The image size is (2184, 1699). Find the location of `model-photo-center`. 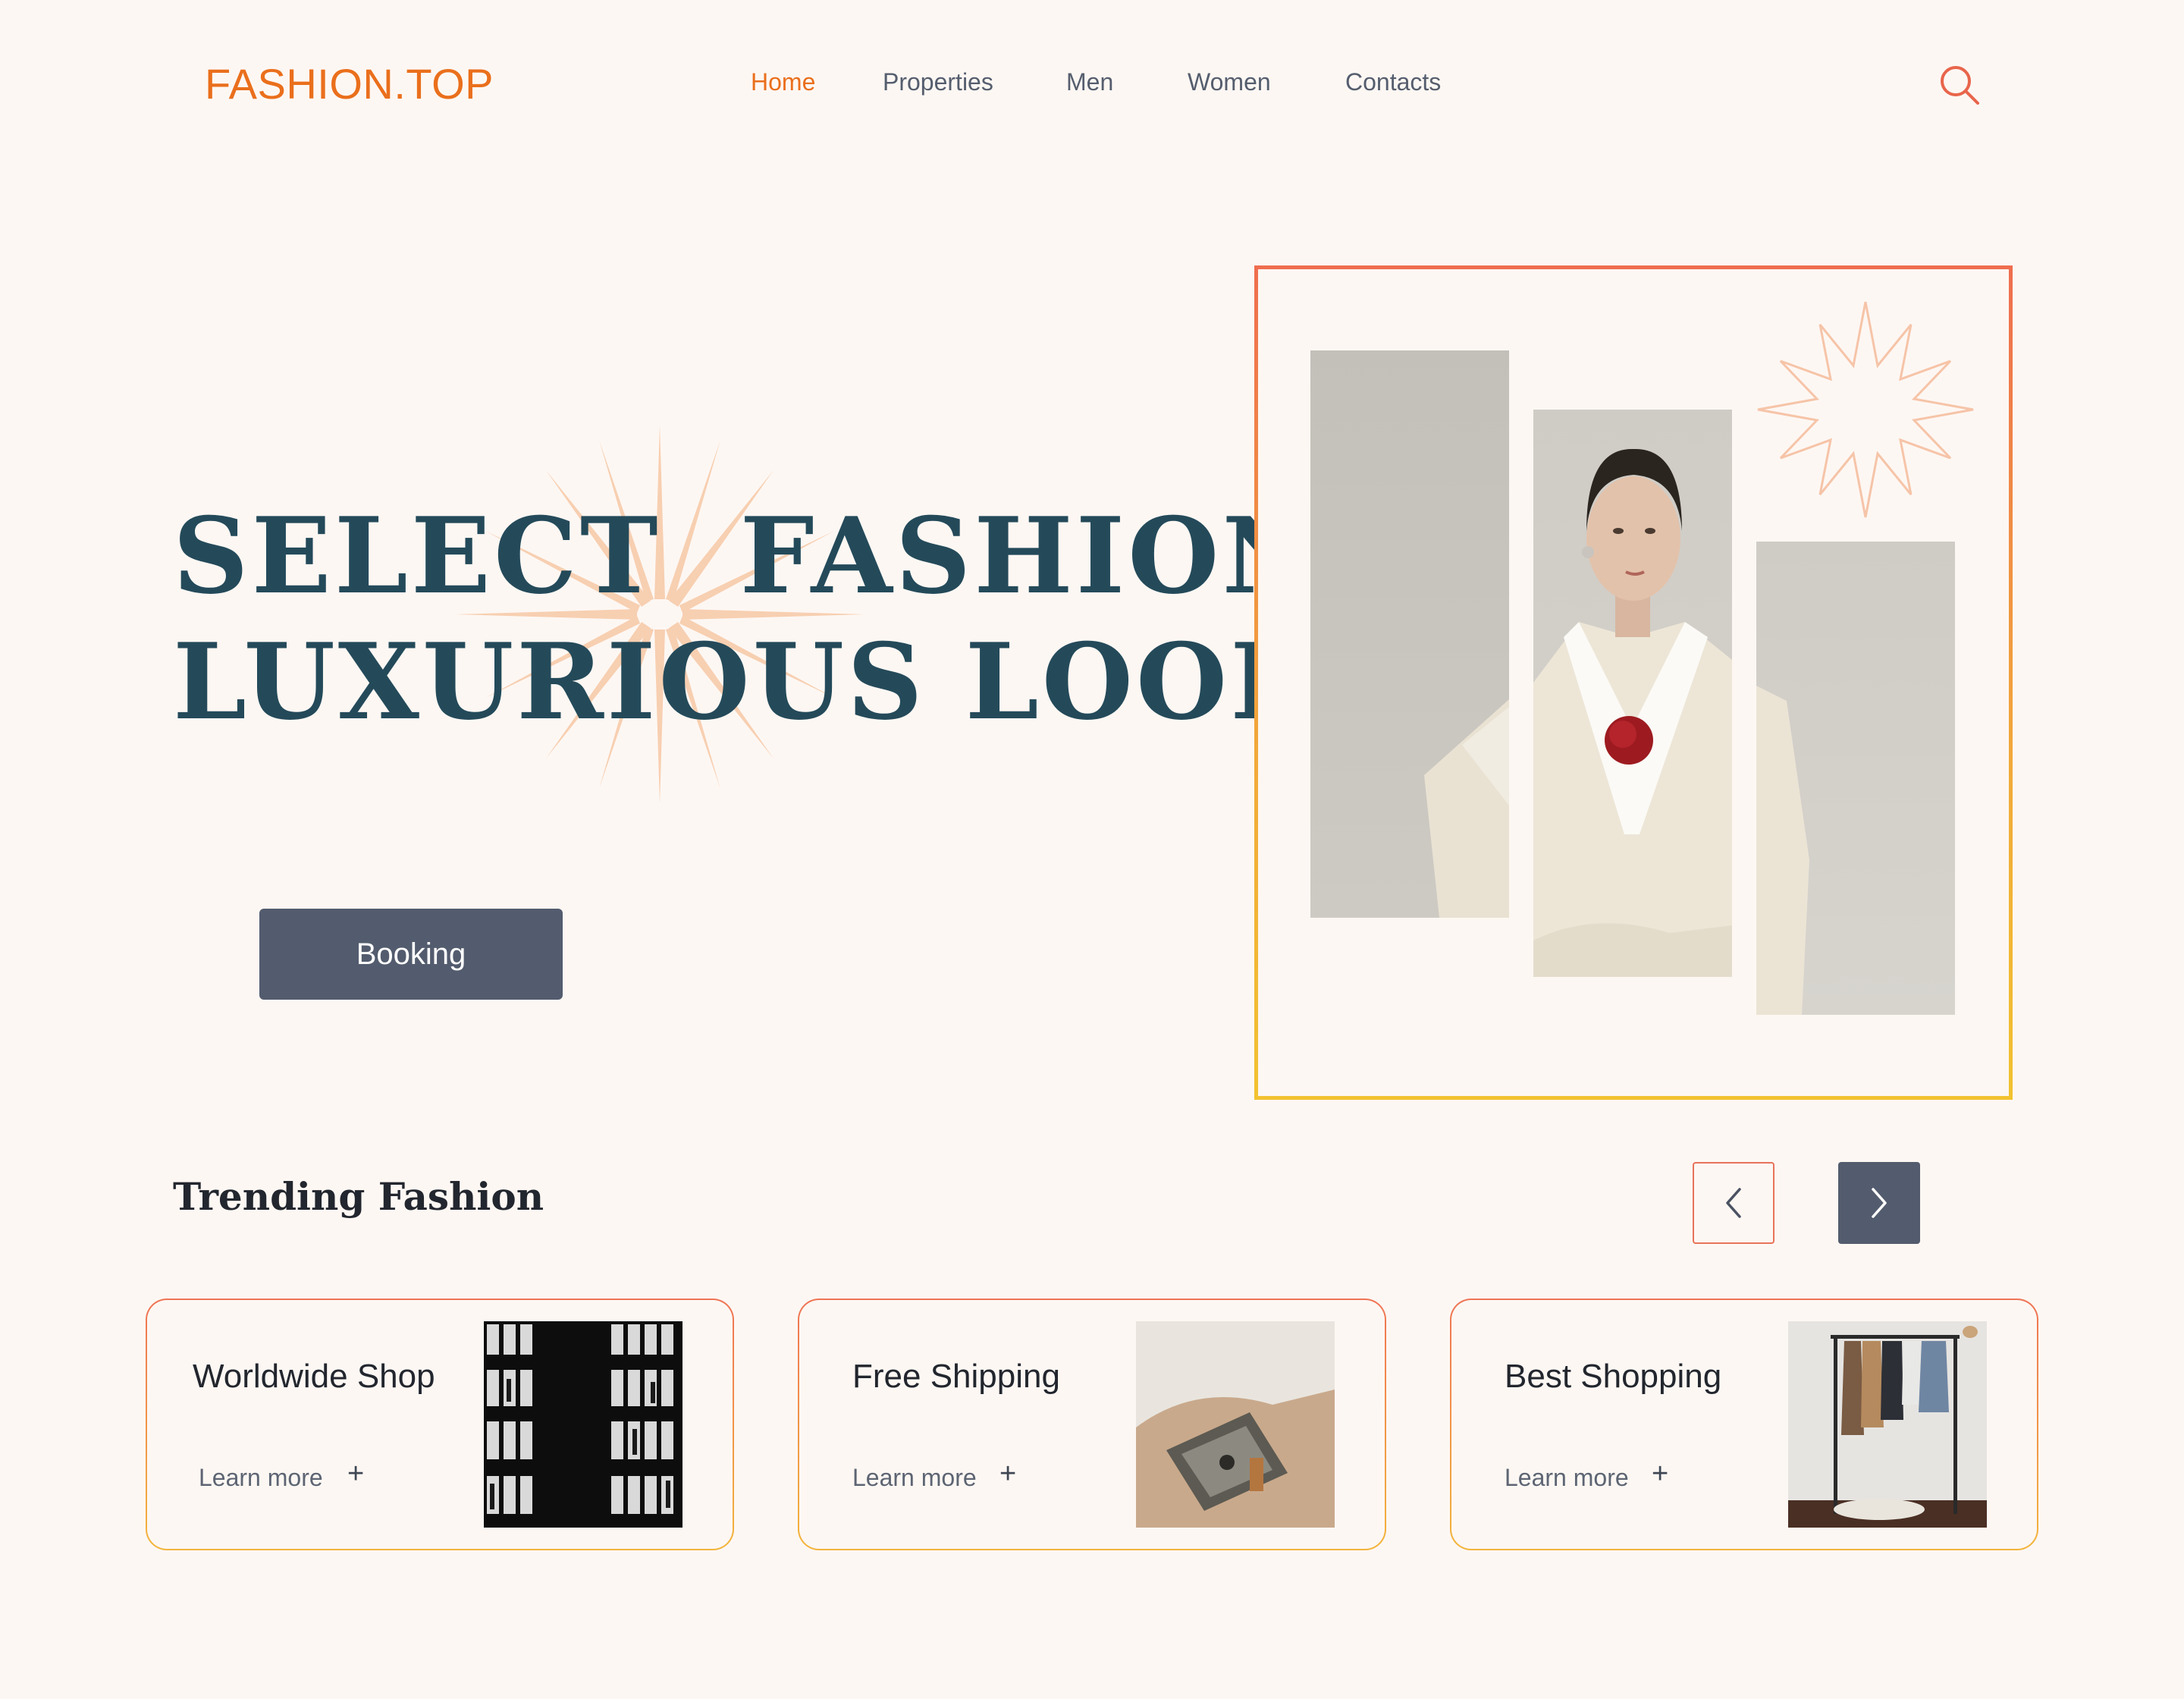

model-photo-center is located at coordinates (1632, 693).